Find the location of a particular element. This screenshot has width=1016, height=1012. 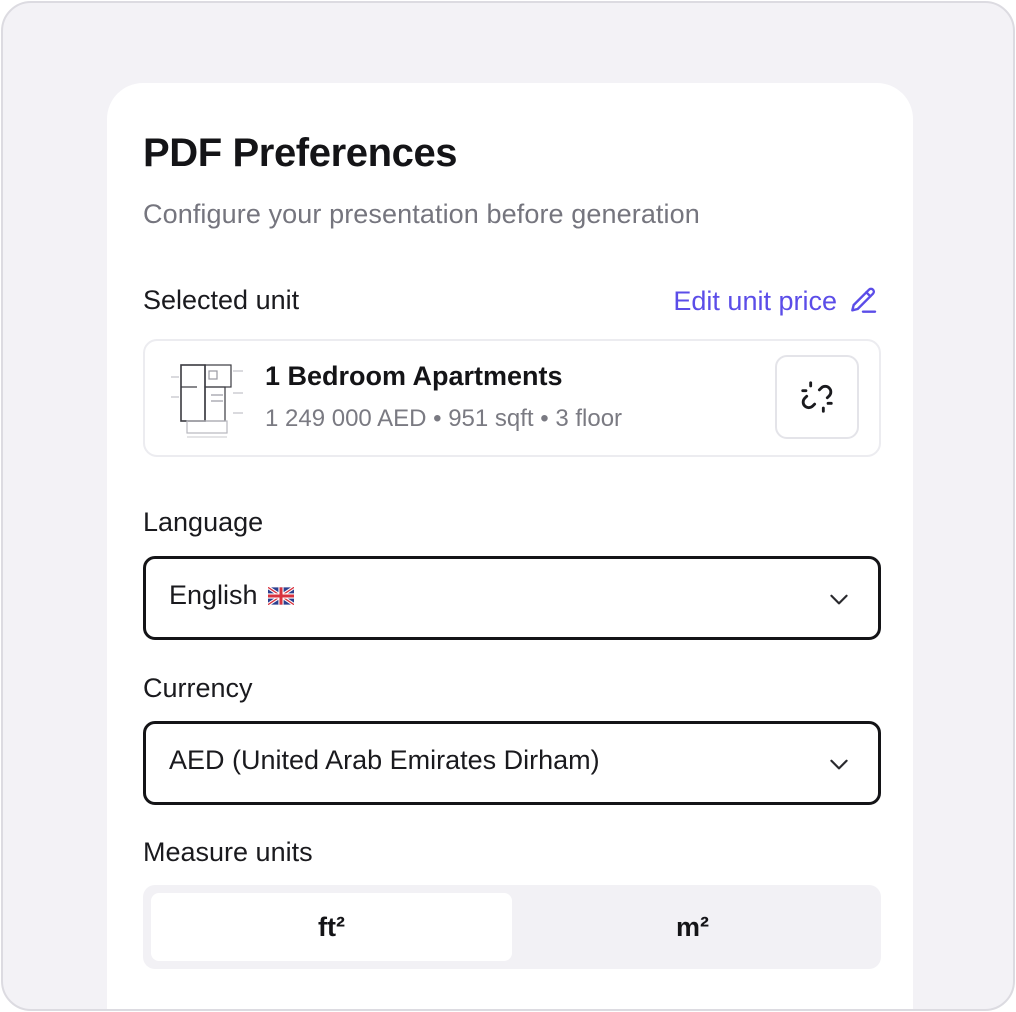

unlink-unit-button is located at coordinates (817, 397).